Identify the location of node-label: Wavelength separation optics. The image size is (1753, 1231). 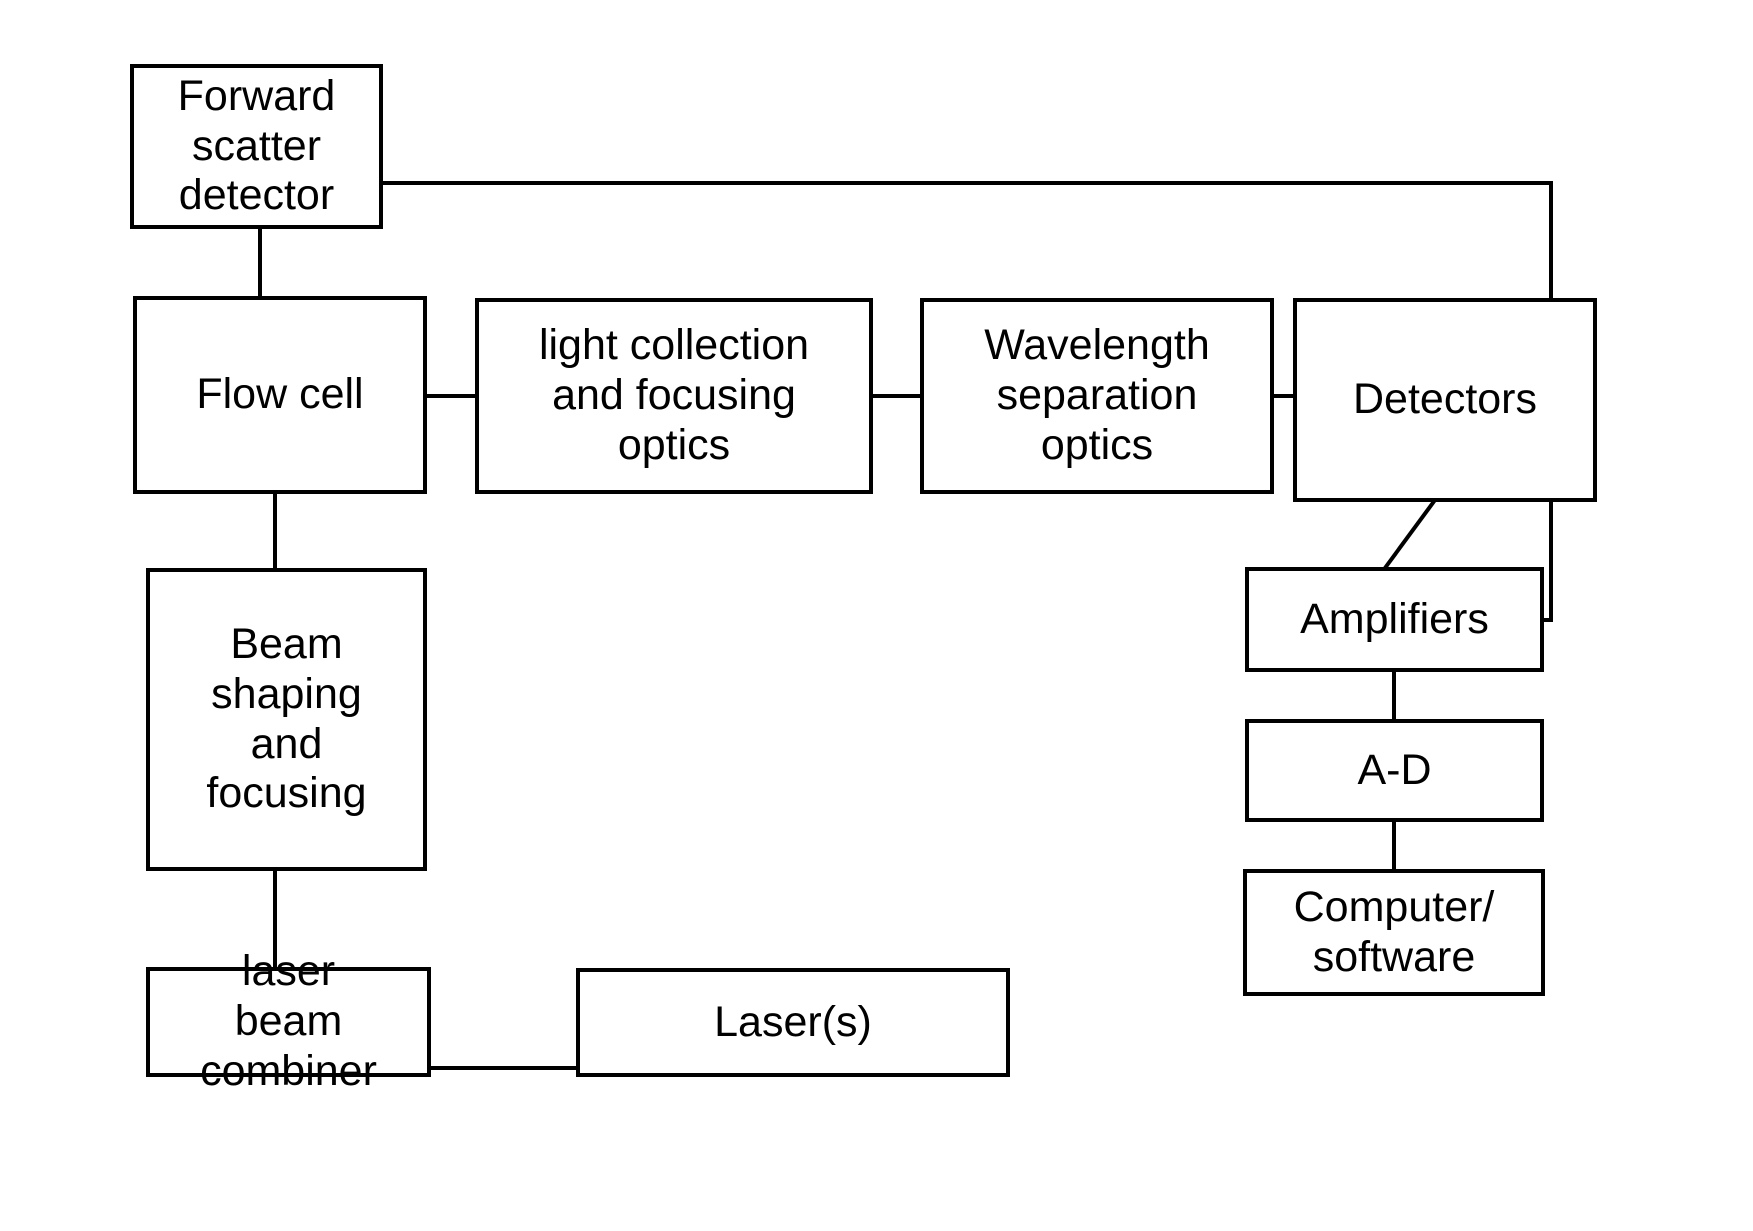
(1097, 395).